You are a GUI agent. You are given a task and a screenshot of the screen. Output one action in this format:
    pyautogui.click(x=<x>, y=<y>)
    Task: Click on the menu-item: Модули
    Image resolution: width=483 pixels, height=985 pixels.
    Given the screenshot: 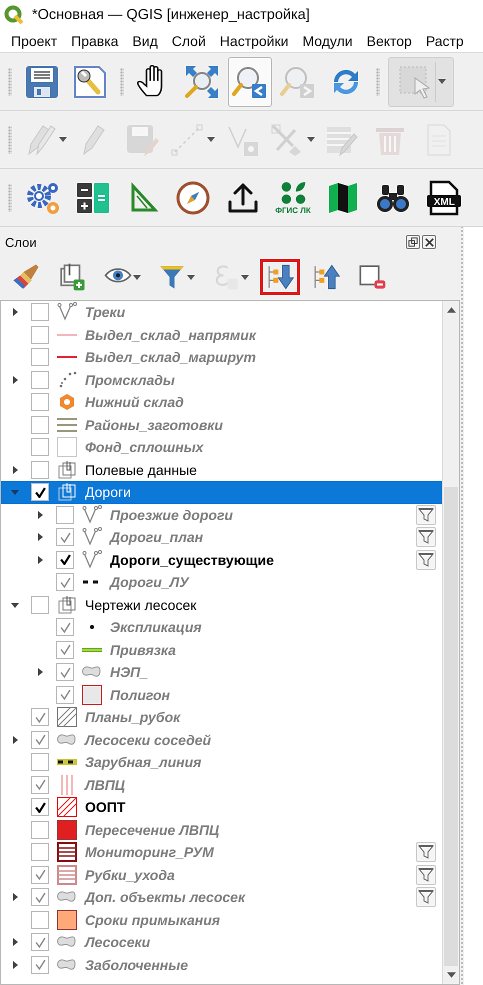 What is the action you would take?
    pyautogui.click(x=327, y=41)
    